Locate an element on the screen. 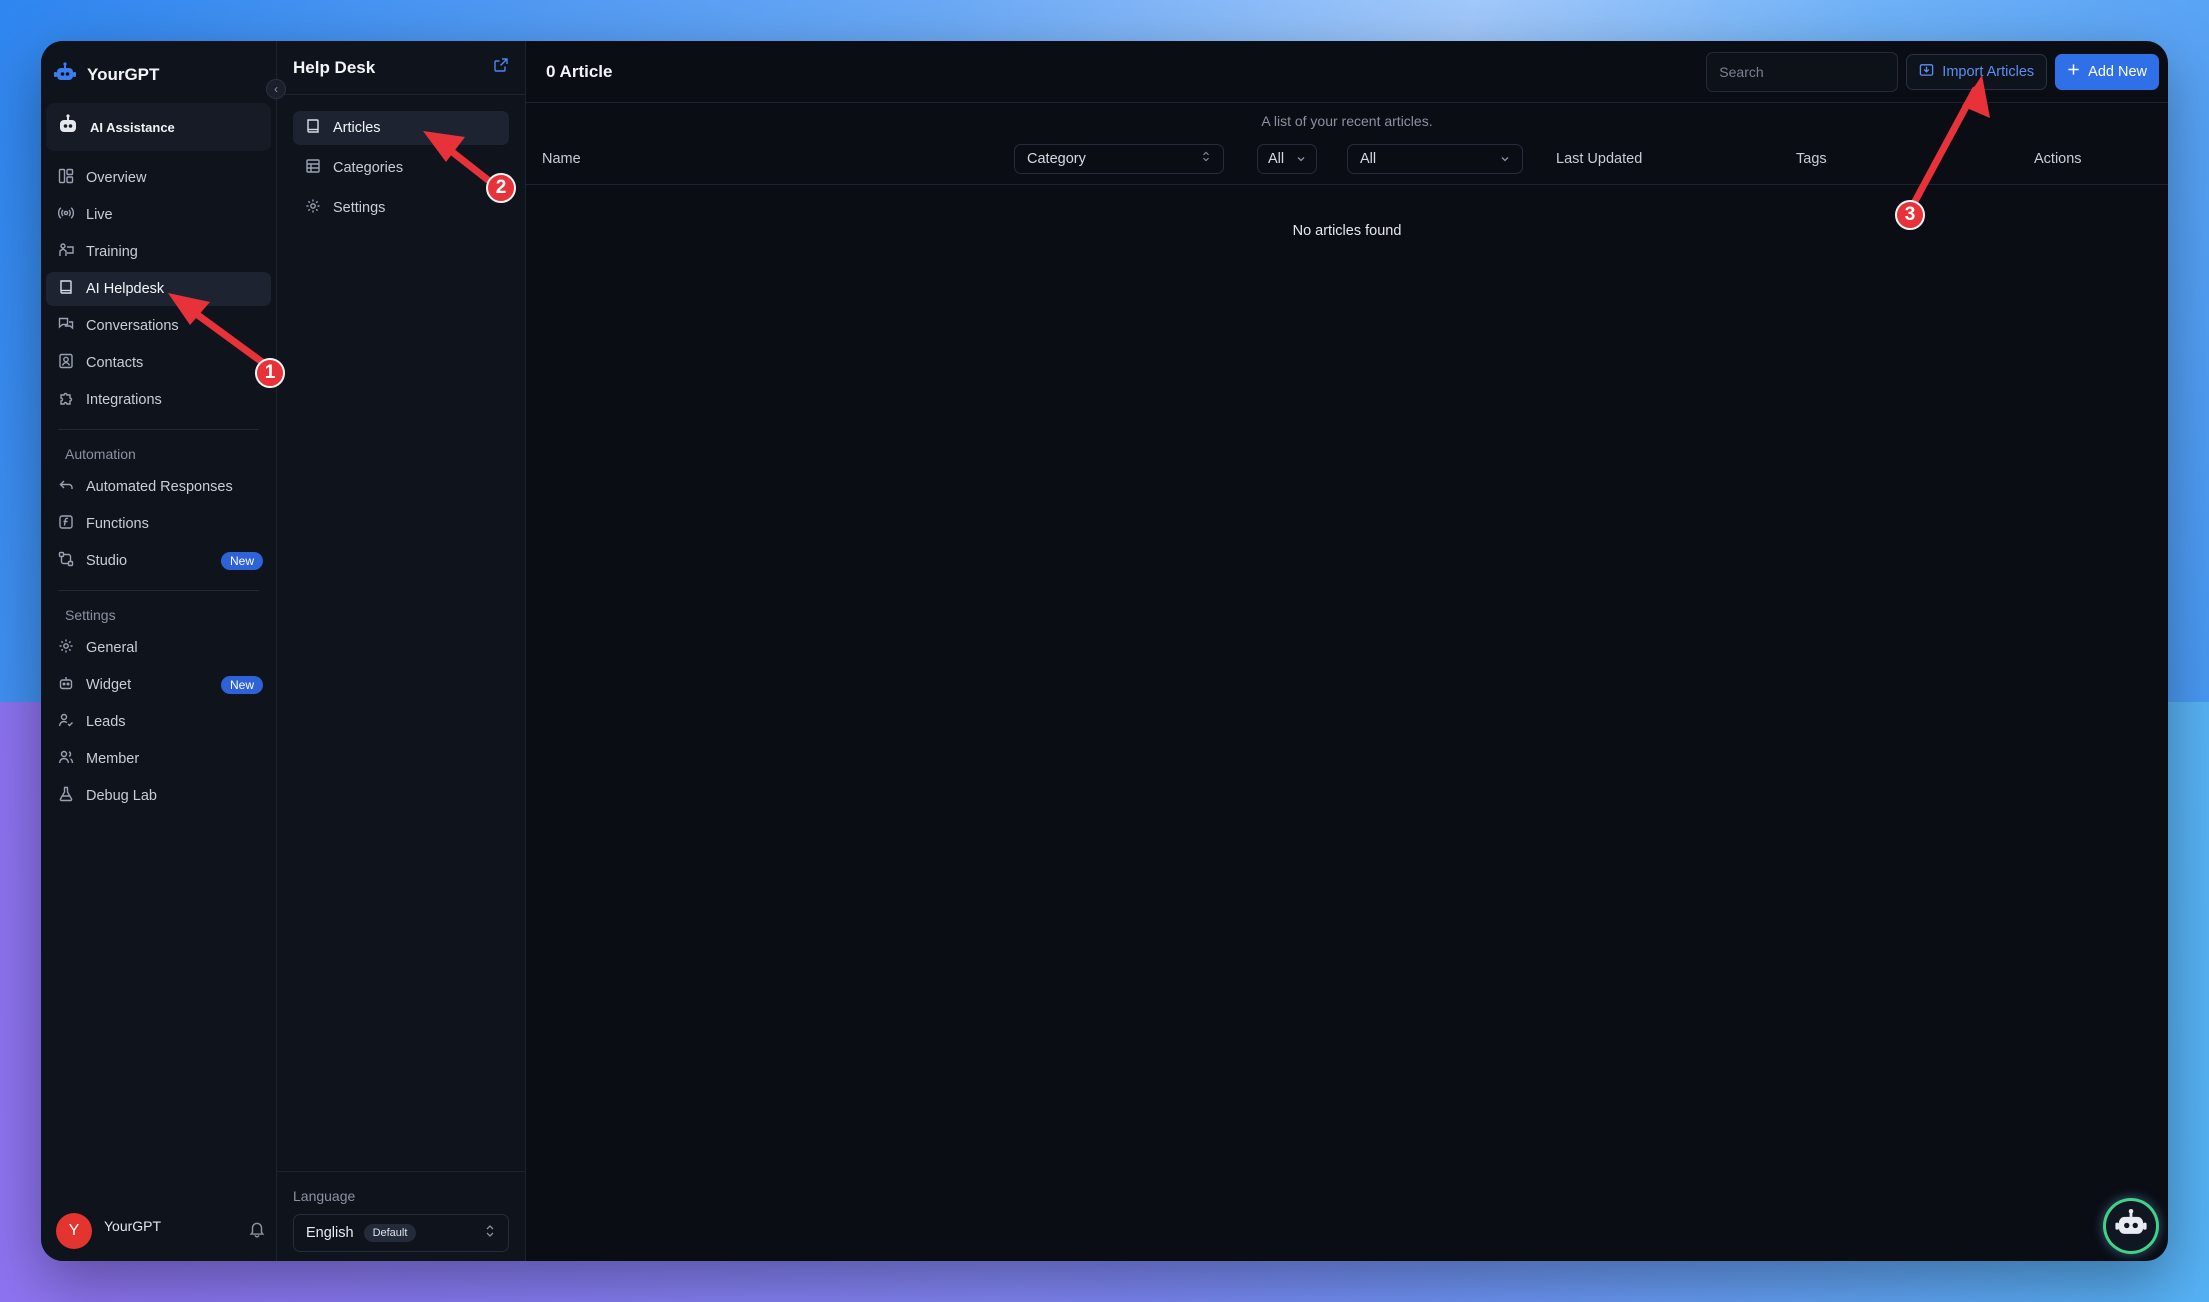 The image size is (2209, 1302). sidebar-item-label: Studio is located at coordinates (107, 561).